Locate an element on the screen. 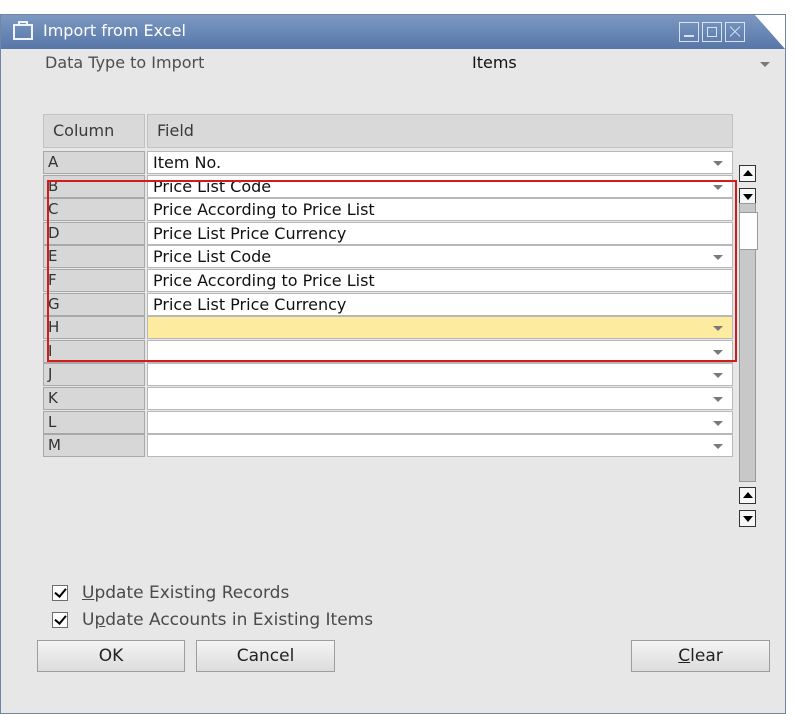  column-letter-cell: G is located at coordinates (94, 304).